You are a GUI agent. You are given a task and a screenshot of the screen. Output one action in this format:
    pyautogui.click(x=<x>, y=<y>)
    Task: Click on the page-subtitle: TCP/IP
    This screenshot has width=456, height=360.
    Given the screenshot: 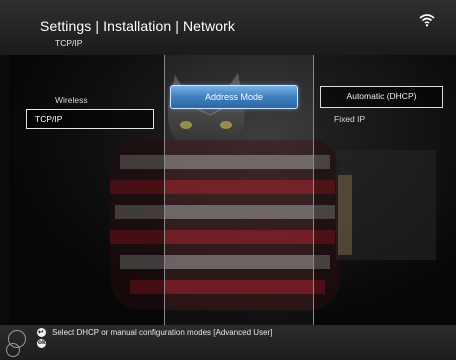 What is the action you would take?
    pyautogui.click(x=69, y=43)
    